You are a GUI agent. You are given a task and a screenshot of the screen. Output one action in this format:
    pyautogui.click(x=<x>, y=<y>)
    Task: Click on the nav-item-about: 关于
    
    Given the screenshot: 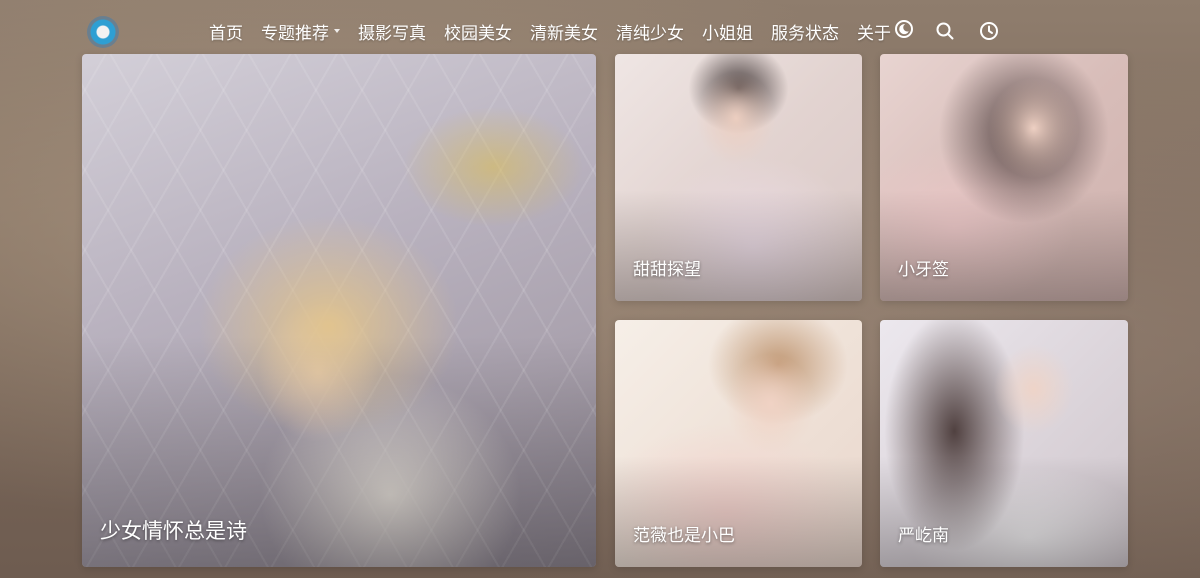 What is the action you would take?
    pyautogui.click(x=885, y=31)
    